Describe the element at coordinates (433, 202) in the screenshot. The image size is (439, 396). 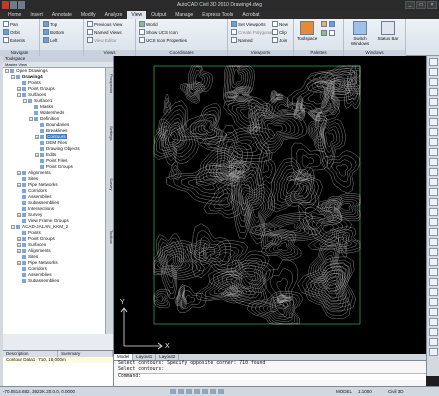
I see `match-icon` at that location.